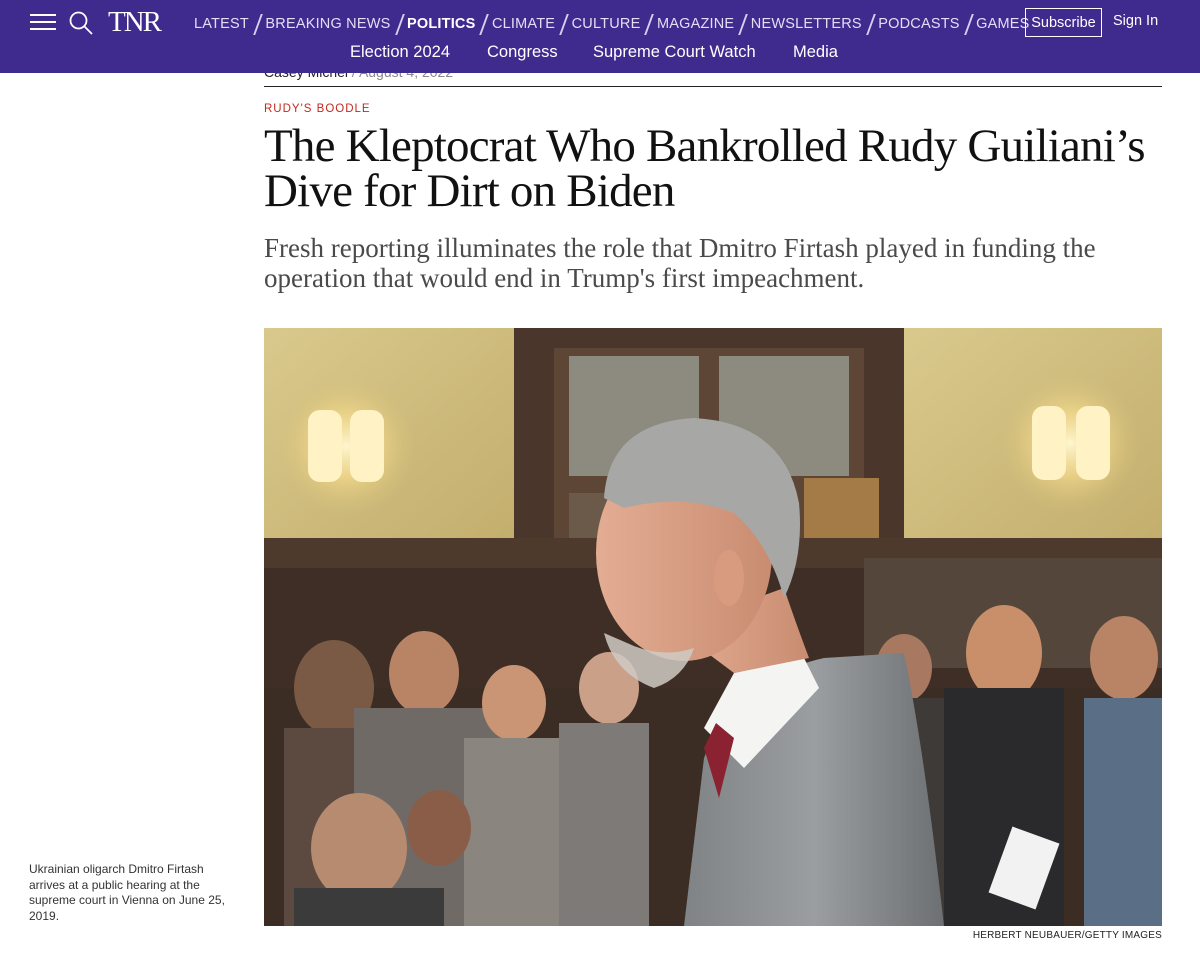 Image resolution: width=1200 pixels, height=955 pixels. Describe the element at coordinates (317, 109) in the screenshot. I see `article-kicker: RUDY'S BOODLE` at that location.